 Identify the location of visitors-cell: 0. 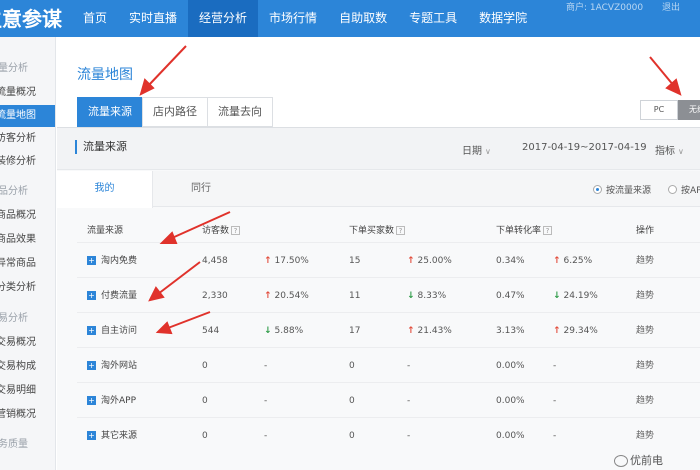
(205, 366).